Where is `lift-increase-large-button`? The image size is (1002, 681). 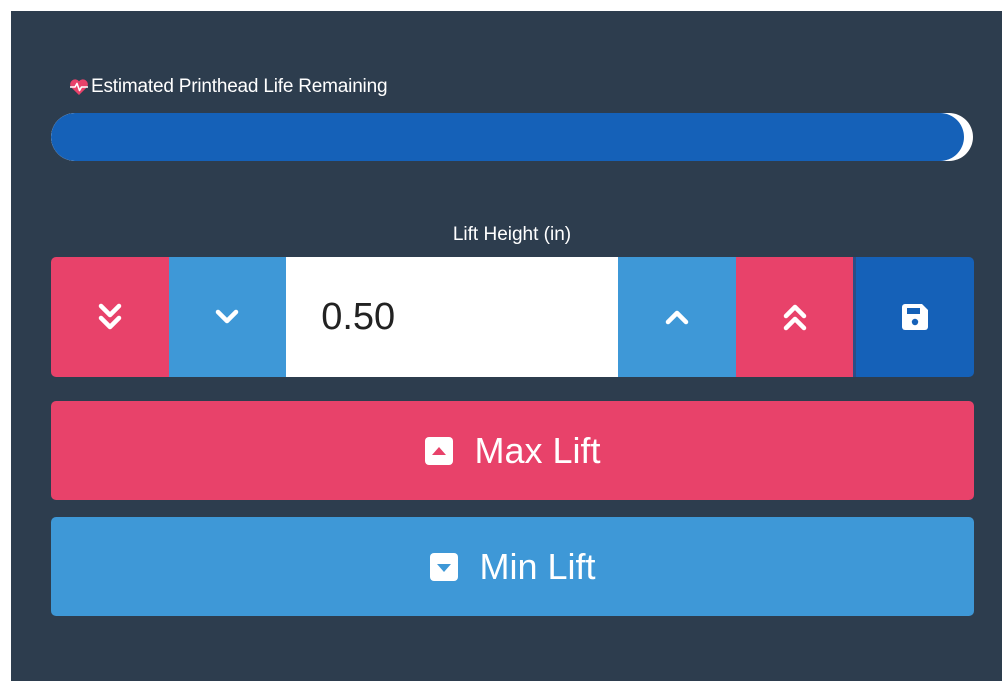 lift-increase-large-button is located at coordinates (794, 317).